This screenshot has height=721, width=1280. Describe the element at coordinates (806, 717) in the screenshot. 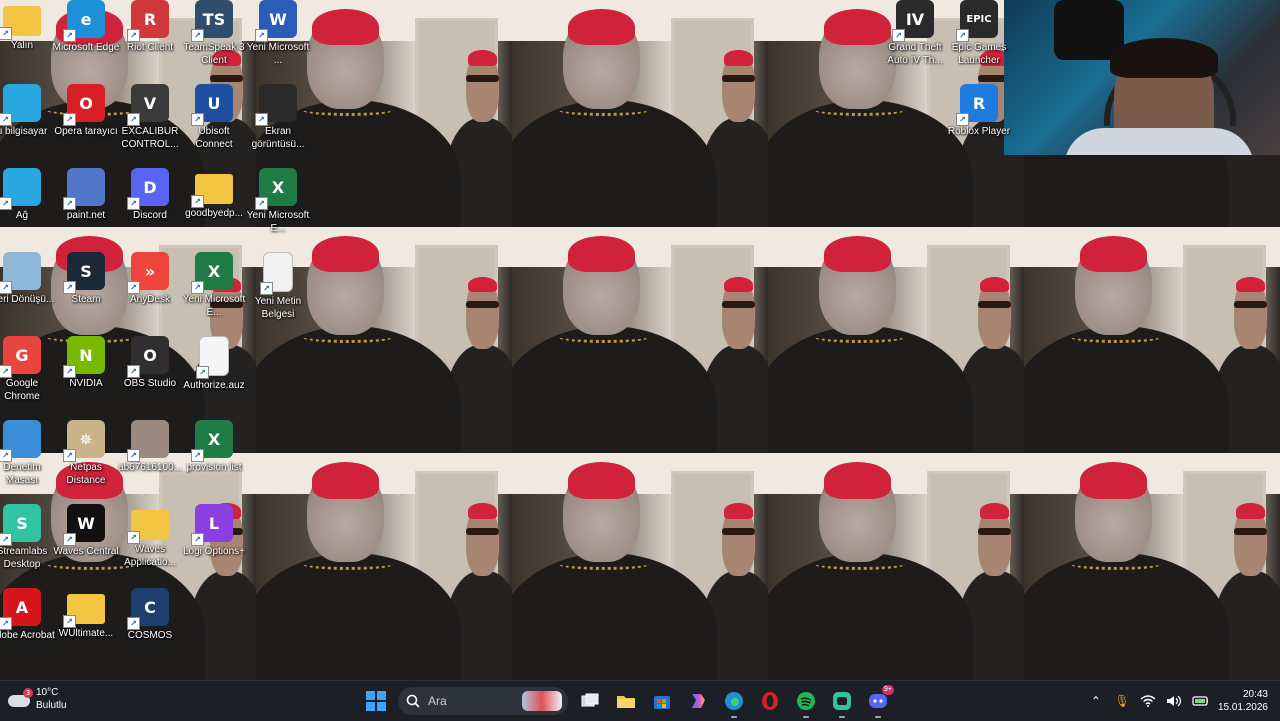

I see `running-indicator` at that location.